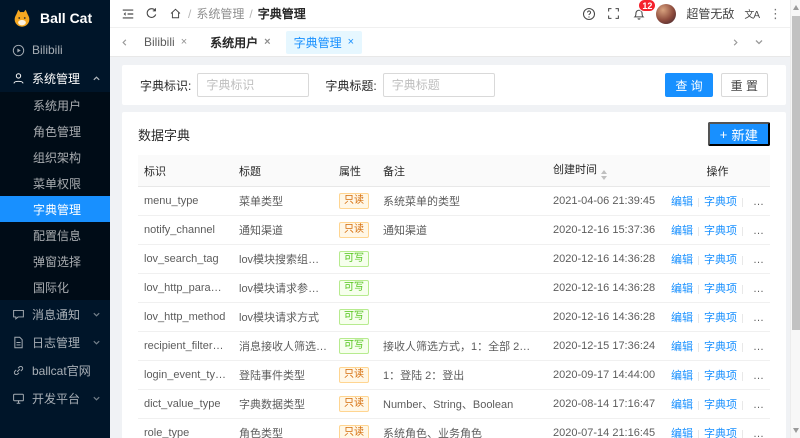  Describe the element at coordinates (717, 171) in the screenshot. I see `column-header-actions: 操作` at that location.